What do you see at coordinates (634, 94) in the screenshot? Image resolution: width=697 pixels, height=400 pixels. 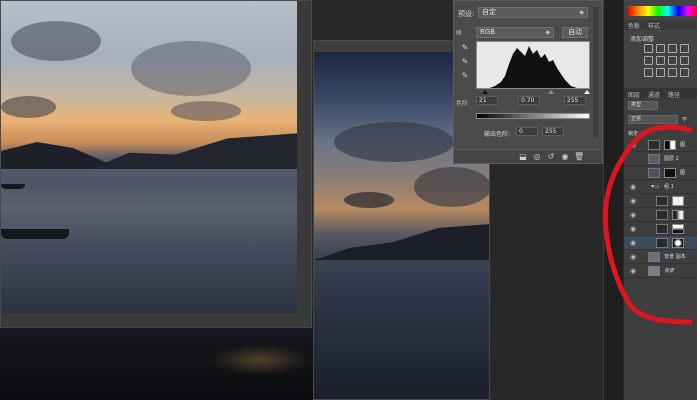 I see `tab-layers: 图层` at bounding box center [634, 94].